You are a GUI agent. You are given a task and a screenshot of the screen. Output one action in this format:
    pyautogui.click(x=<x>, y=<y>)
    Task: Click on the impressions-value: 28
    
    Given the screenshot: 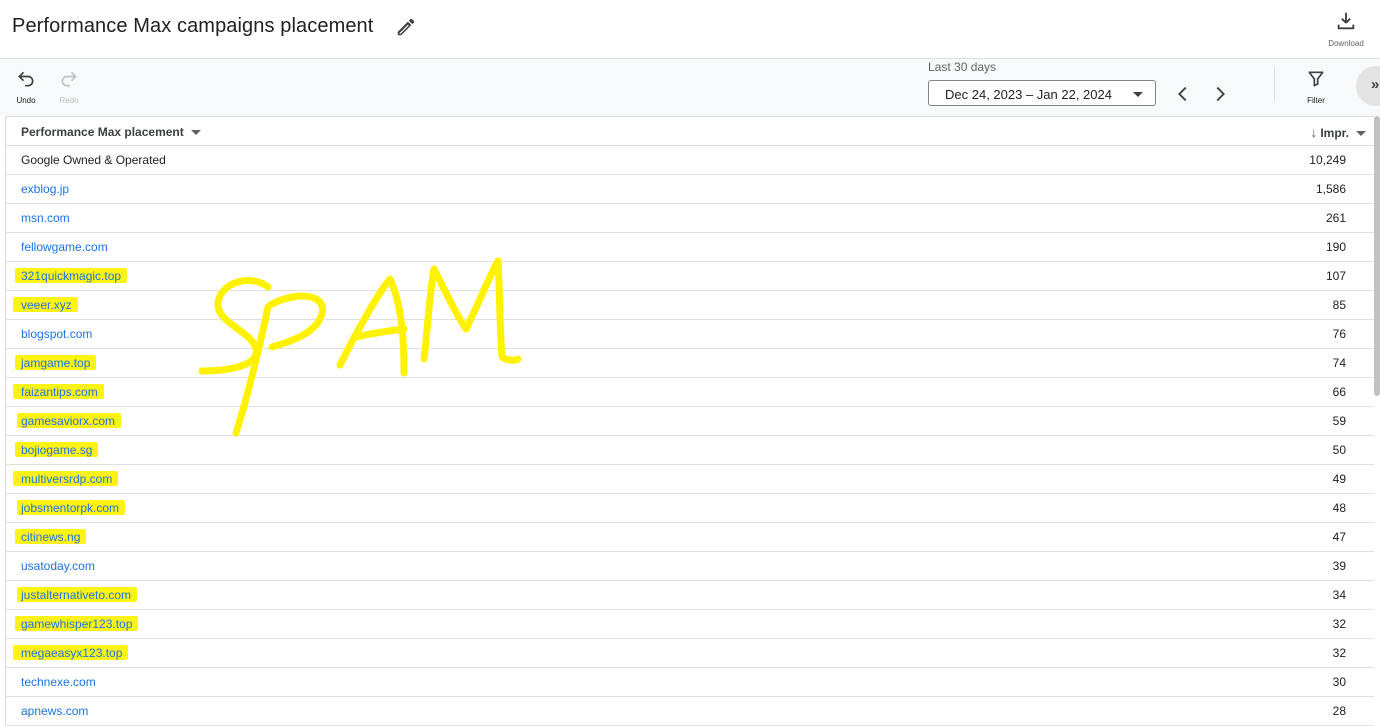 What is the action you would take?
    pyautogui.click(x=1339, y=711)
    